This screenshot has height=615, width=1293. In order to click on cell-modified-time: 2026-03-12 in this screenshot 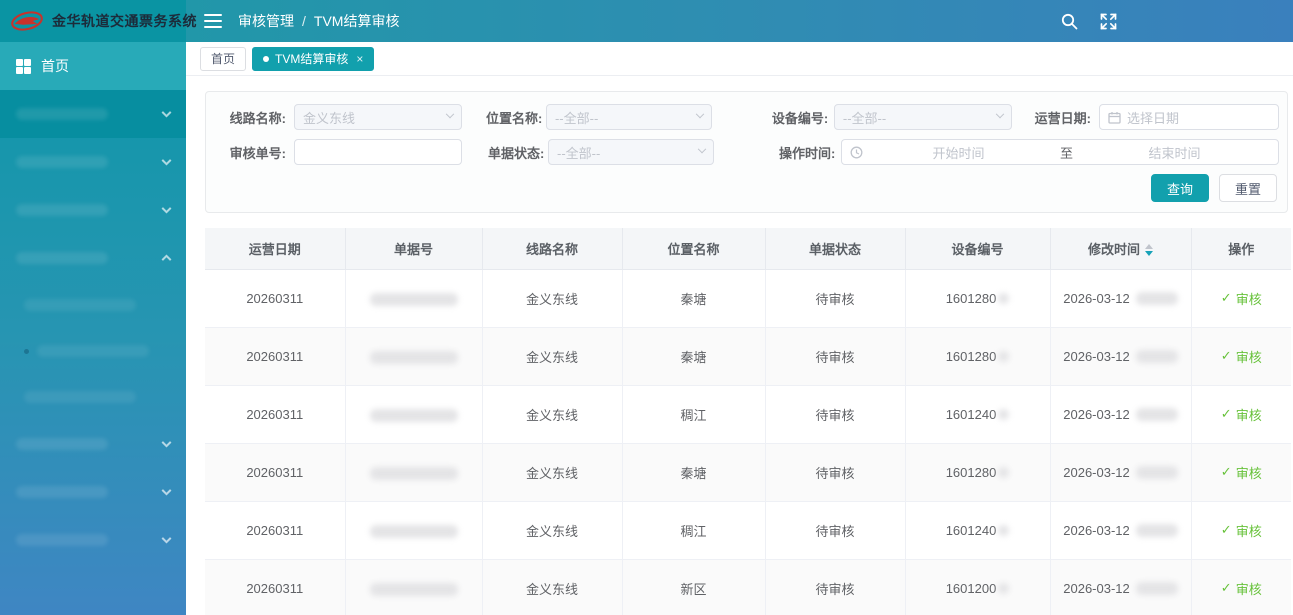, I will do `click(1121, 587)`.